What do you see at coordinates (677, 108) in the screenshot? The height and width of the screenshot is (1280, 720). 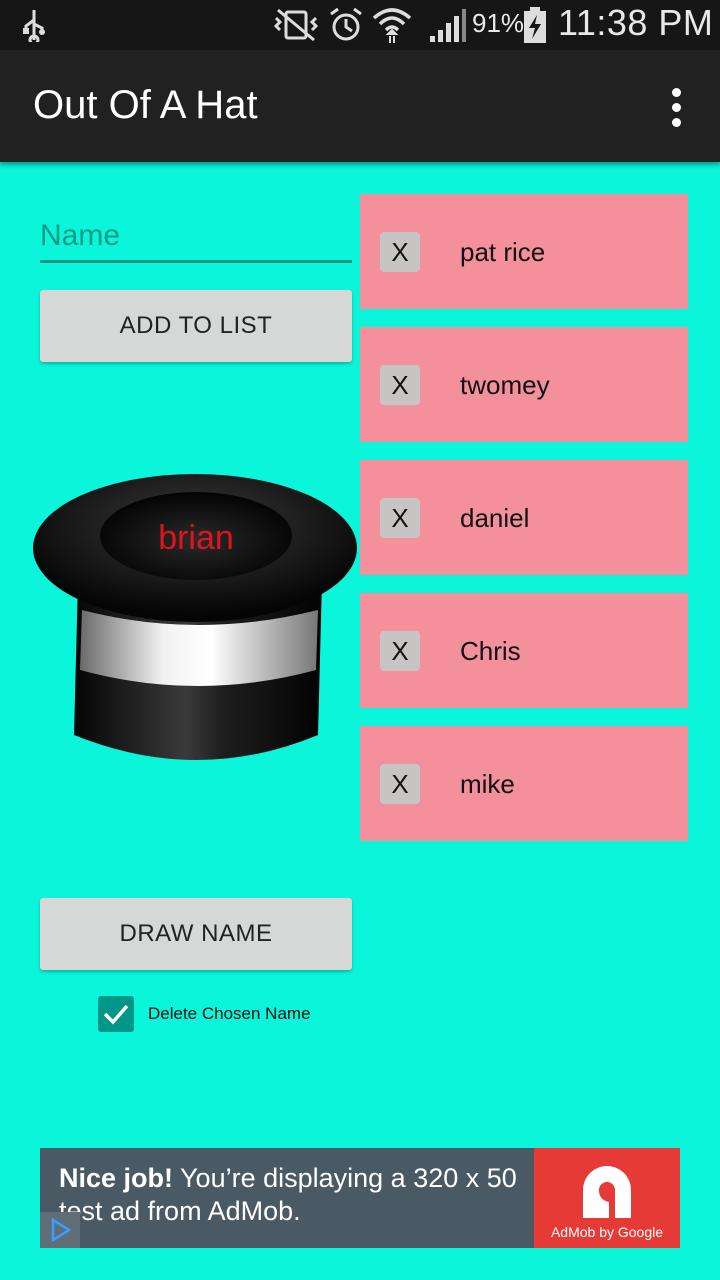 I see `more-vert-icon` at bounding box center [677, 108].